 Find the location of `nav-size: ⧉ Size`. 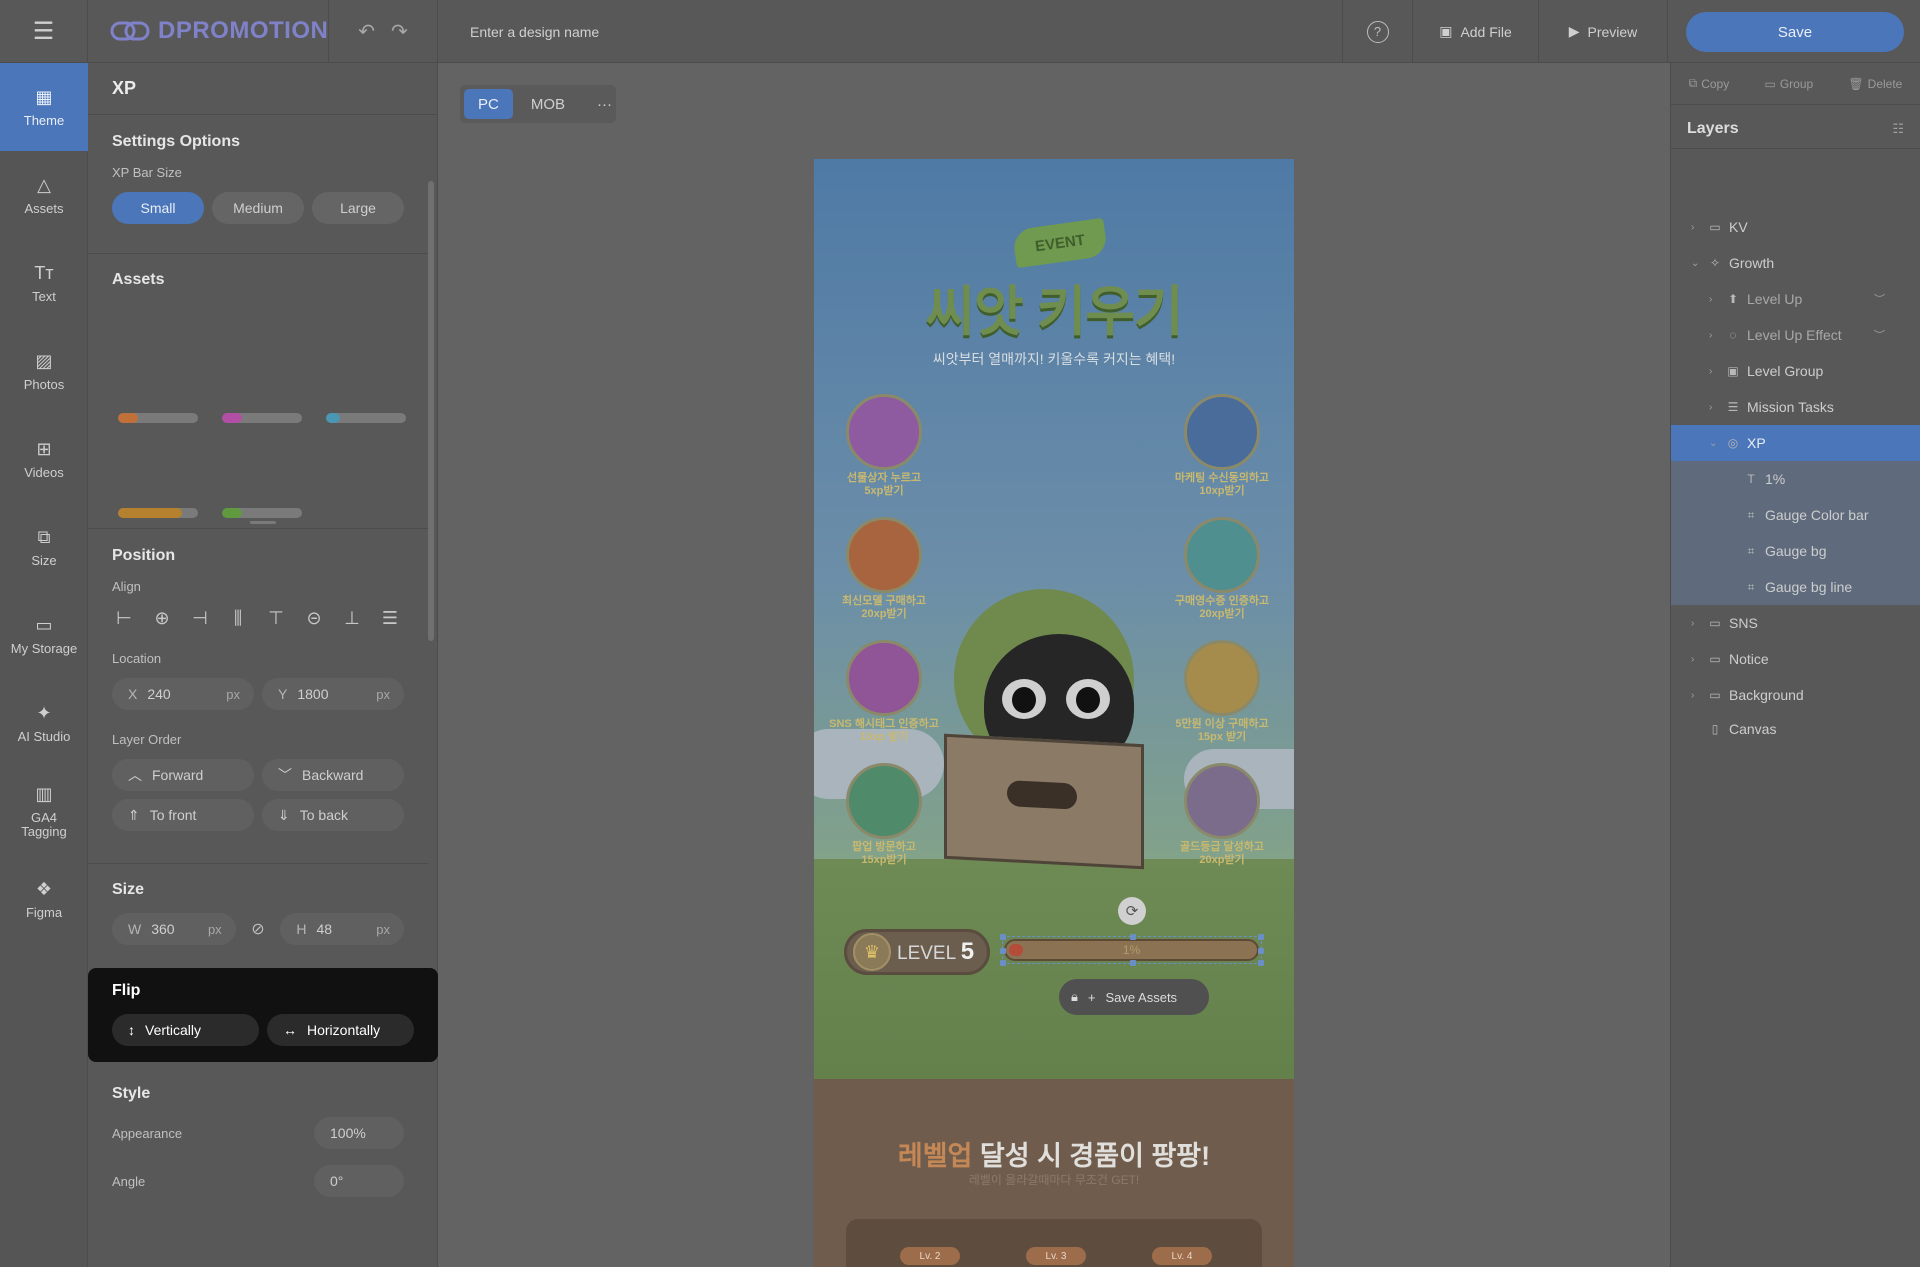

nav-size: ⧉ Size is located at coordinates (44, 547).